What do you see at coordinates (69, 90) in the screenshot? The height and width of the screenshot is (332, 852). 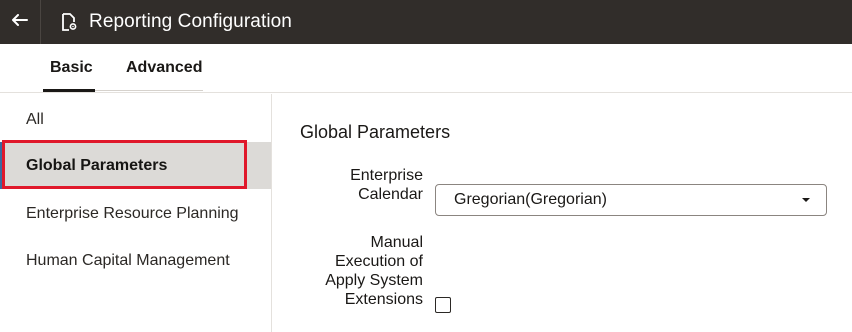 I see `selected-tab-indicator` at bounding box center [69, 90].